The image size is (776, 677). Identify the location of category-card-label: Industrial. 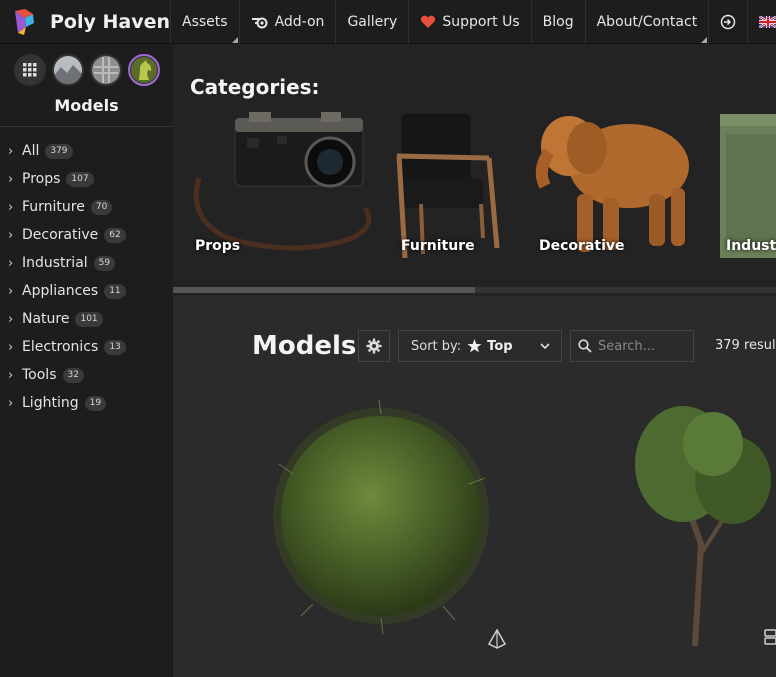
(751, 246).